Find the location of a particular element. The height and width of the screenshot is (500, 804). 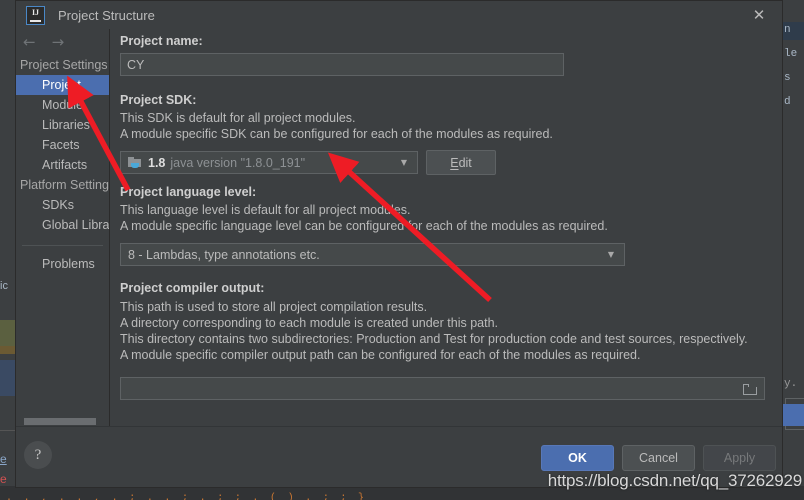

language-level-dropdown: 8 - Lambdas, type annotations etc. ▼ is located at coordinates (372, 254).